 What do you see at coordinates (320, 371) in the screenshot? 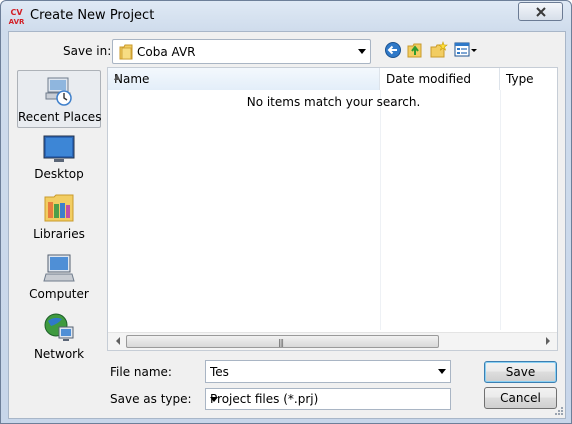
I see `file-name-input` at bounding box center [320, 371].